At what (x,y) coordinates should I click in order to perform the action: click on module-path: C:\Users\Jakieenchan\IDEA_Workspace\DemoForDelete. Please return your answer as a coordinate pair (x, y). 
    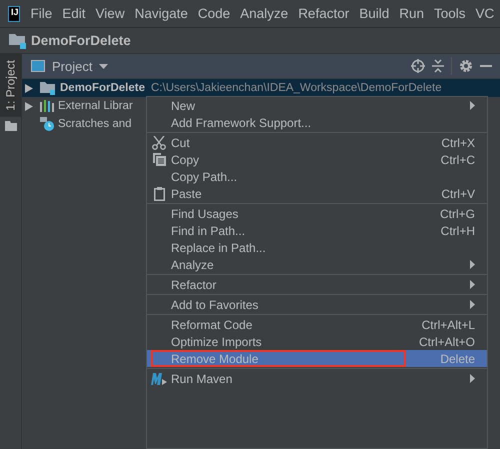
    Looking at the image, I should click on (296, 88).